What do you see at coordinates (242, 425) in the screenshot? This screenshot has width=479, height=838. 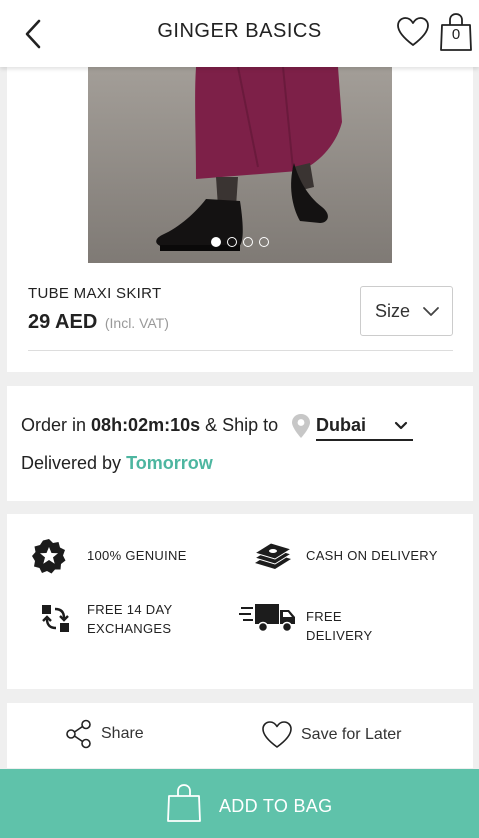 I see `ship-to-label: & Ship to` at bounding box center [242, 425].